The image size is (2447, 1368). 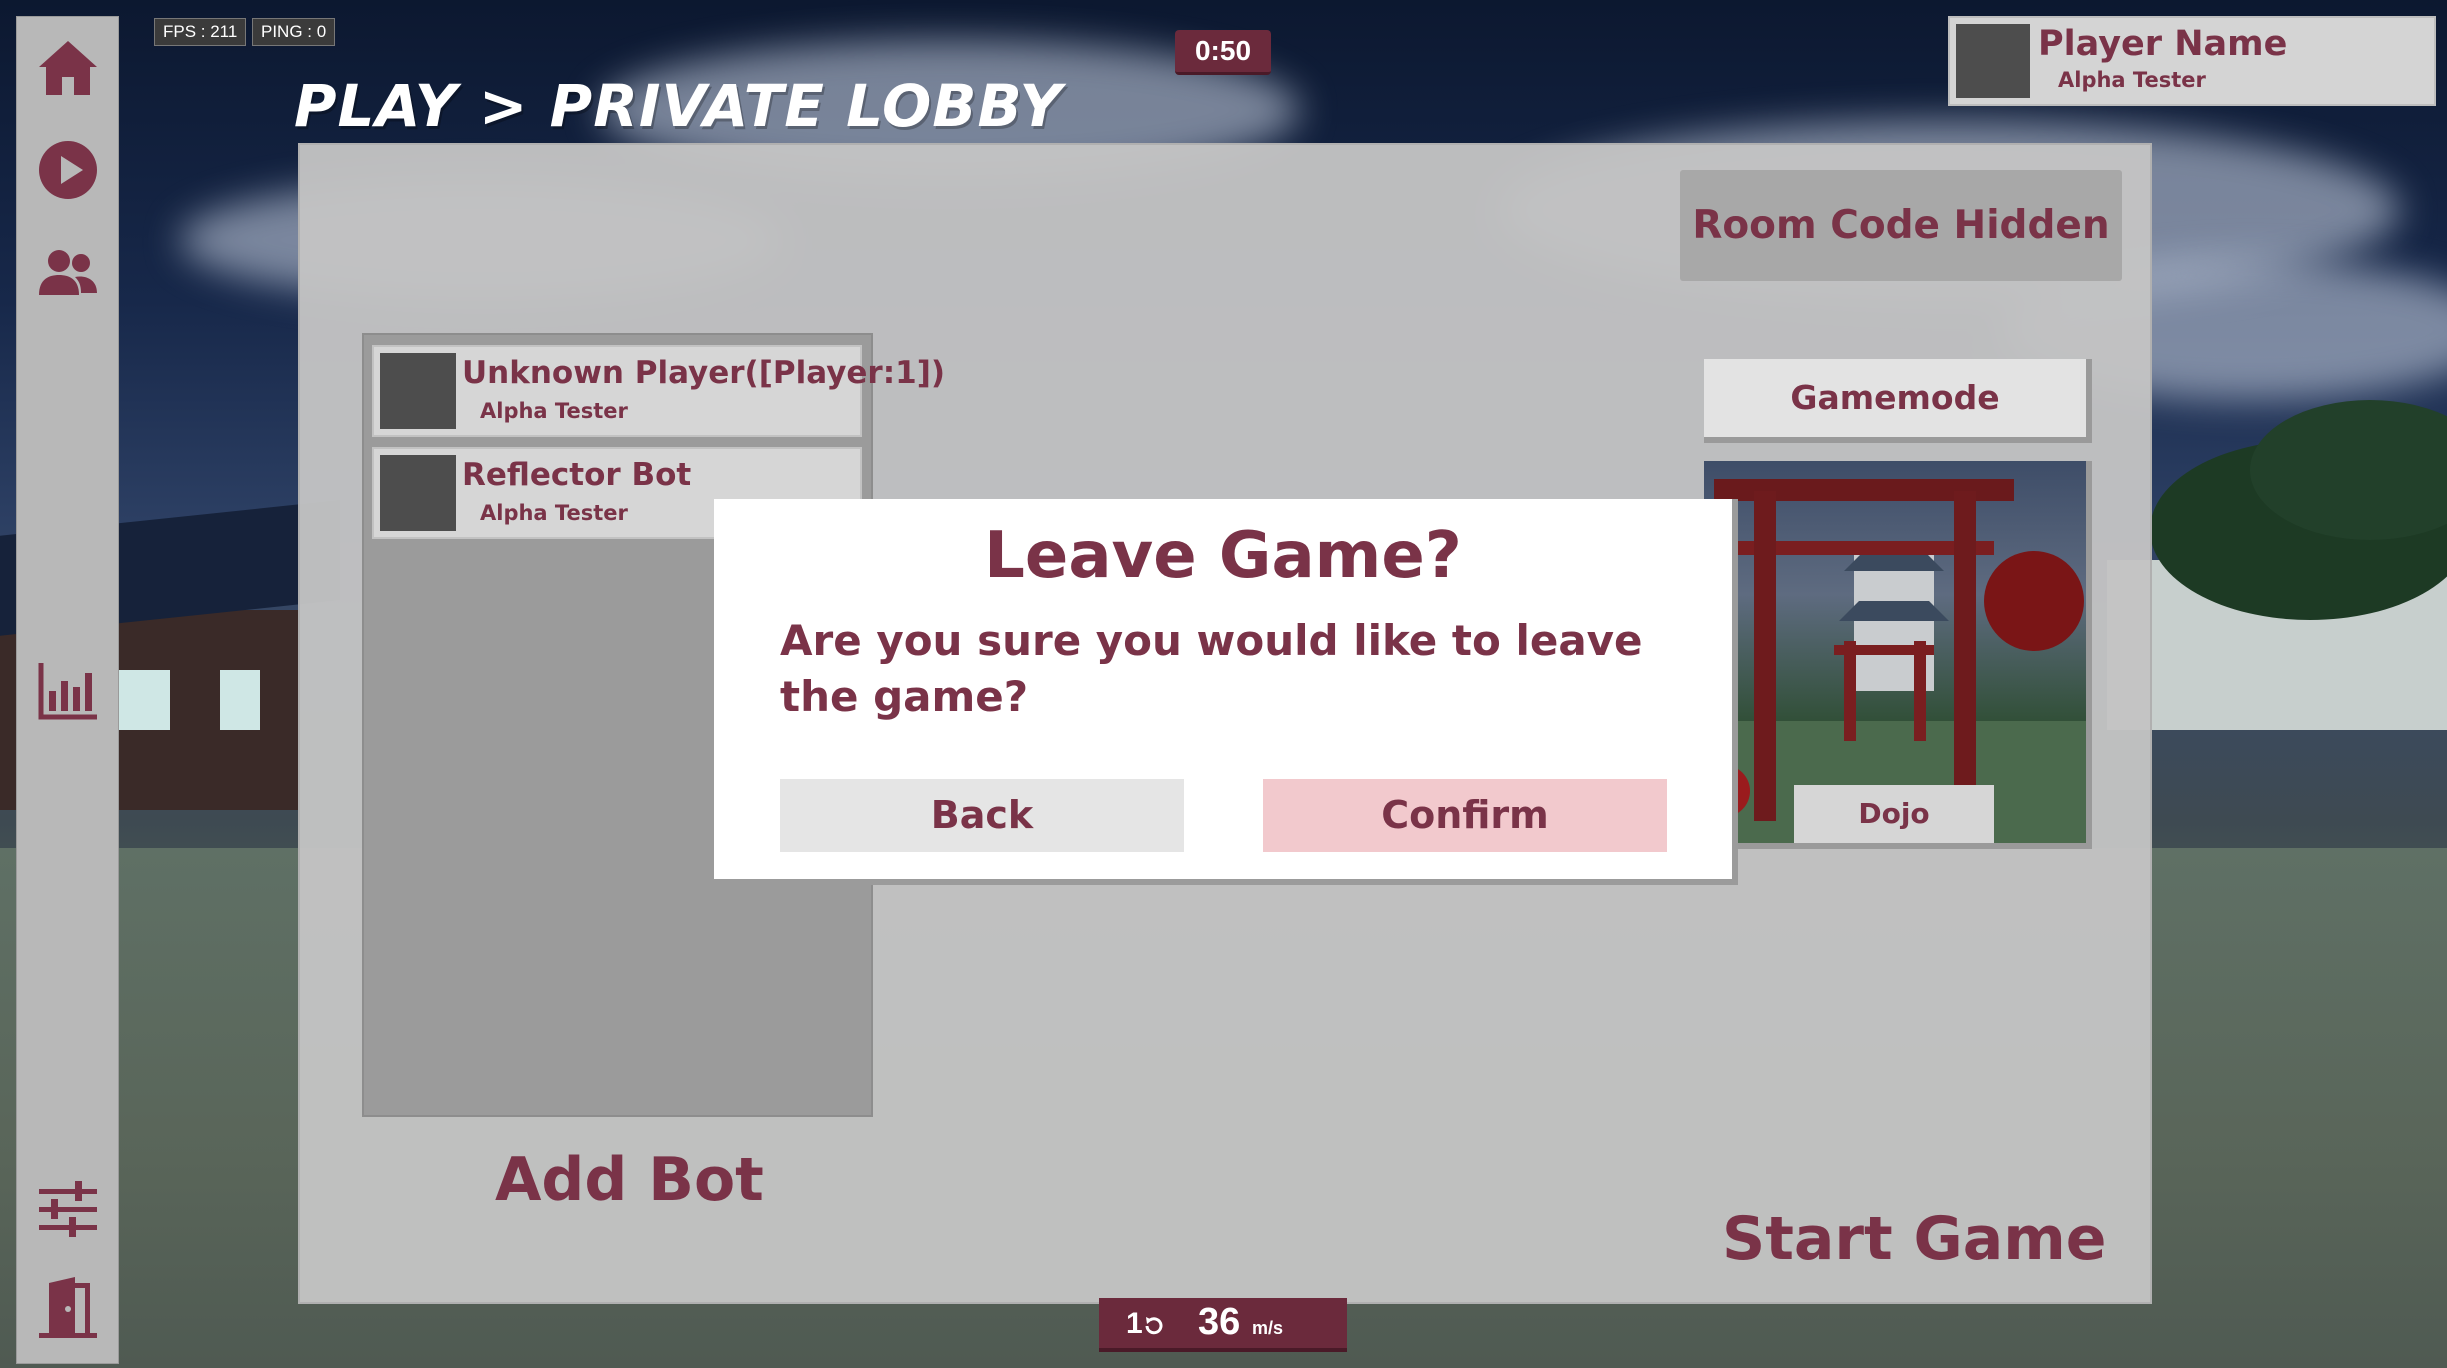 What do you see at coordinates (1901, 225) in the screenshot?
I see `room-code-button: Room Code Hidden` at bounding box center [1901, 225].